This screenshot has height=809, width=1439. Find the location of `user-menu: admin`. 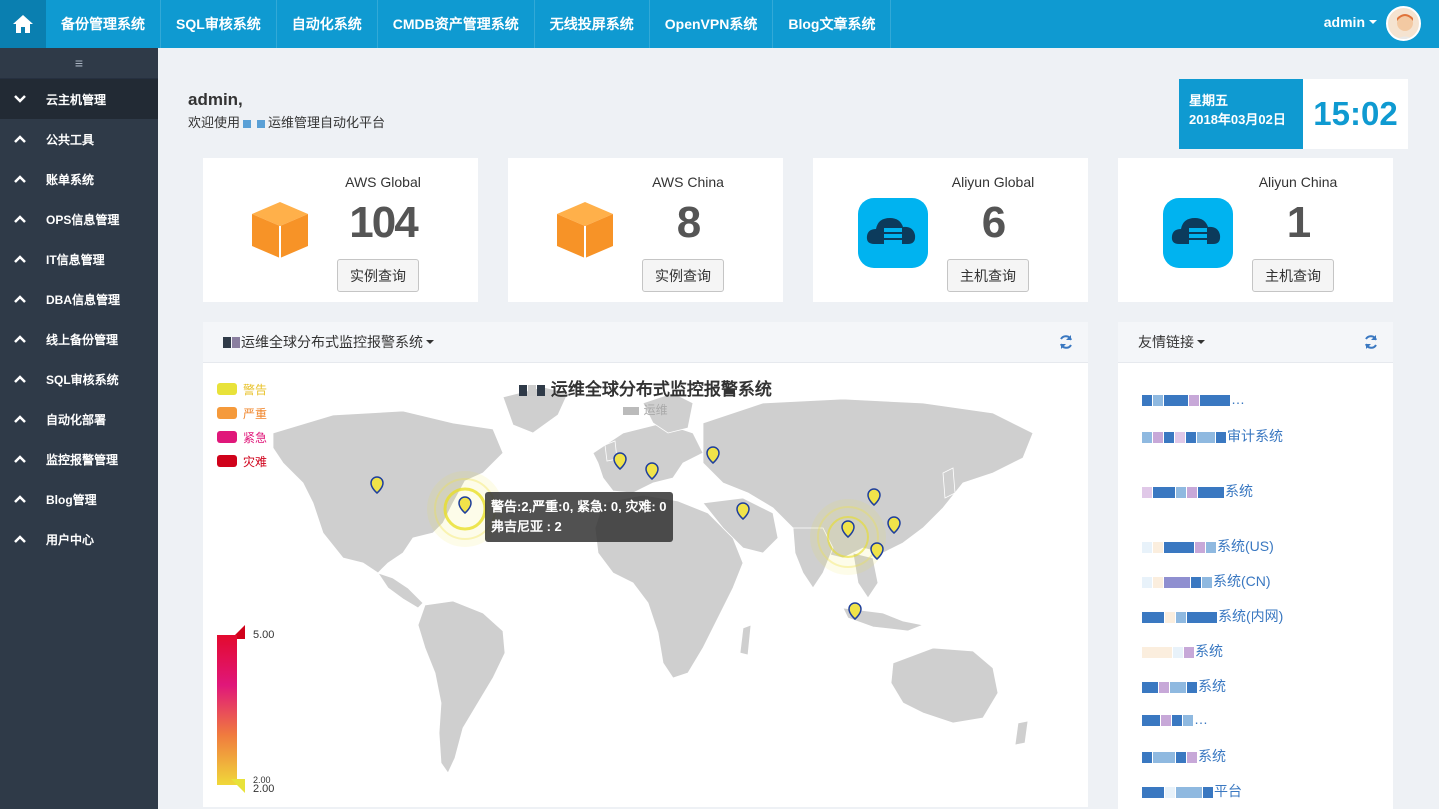

user-menu: admin is located at coordinates (1350, 22).